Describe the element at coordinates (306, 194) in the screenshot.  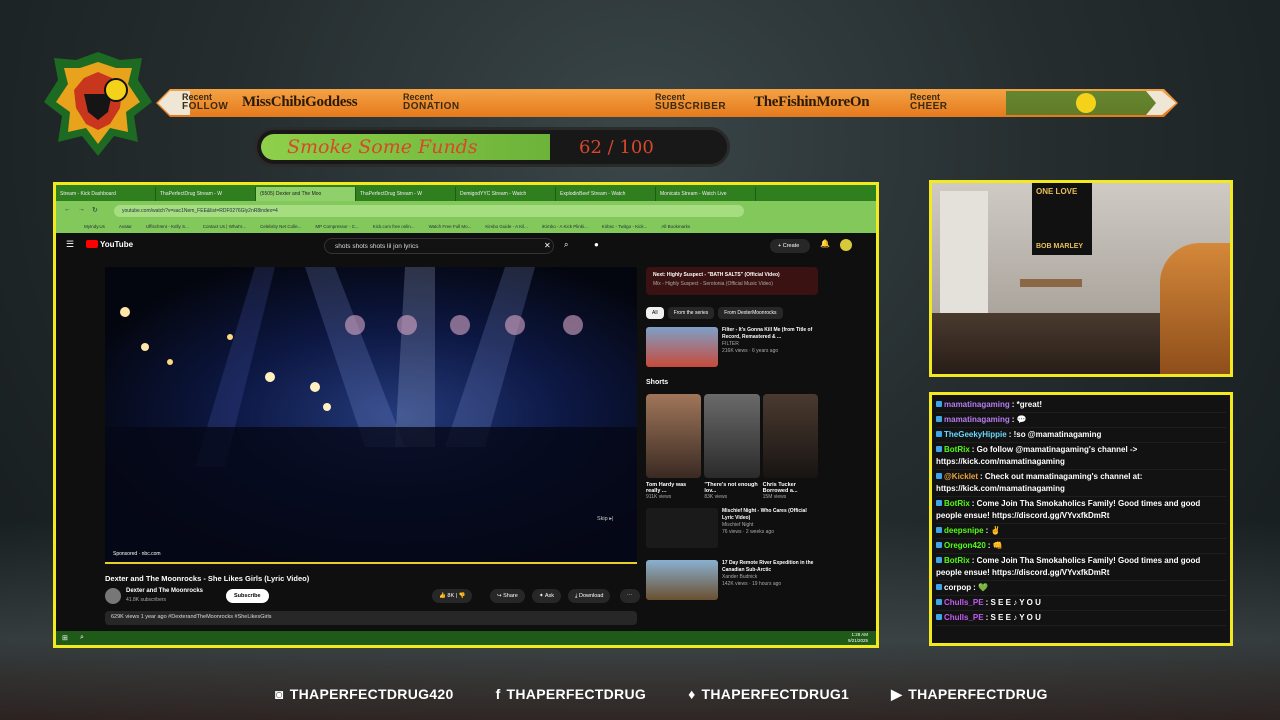
I see `browser-tab: (5505) Dexter and The Moo` at that location.